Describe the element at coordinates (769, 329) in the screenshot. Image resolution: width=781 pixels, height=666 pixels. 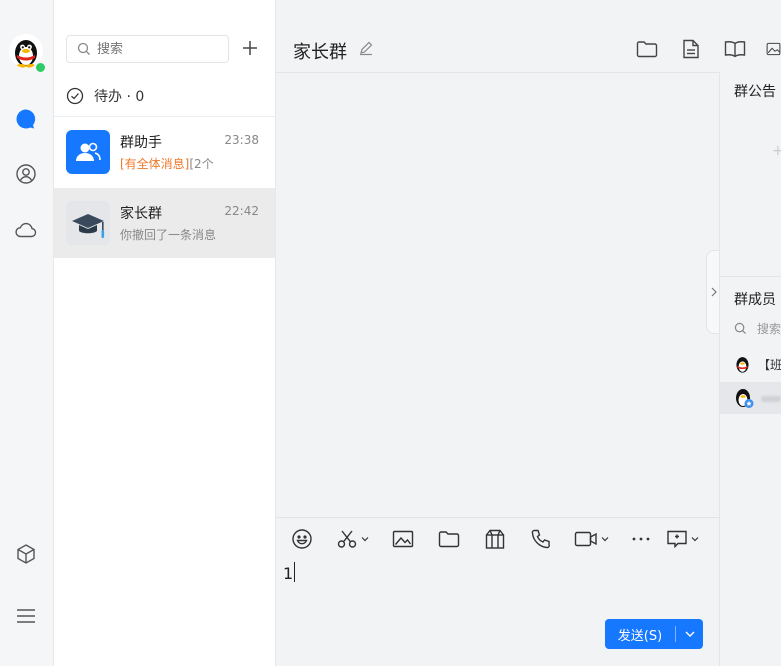
I see `member-search-placeholder: 搜索` at that location.